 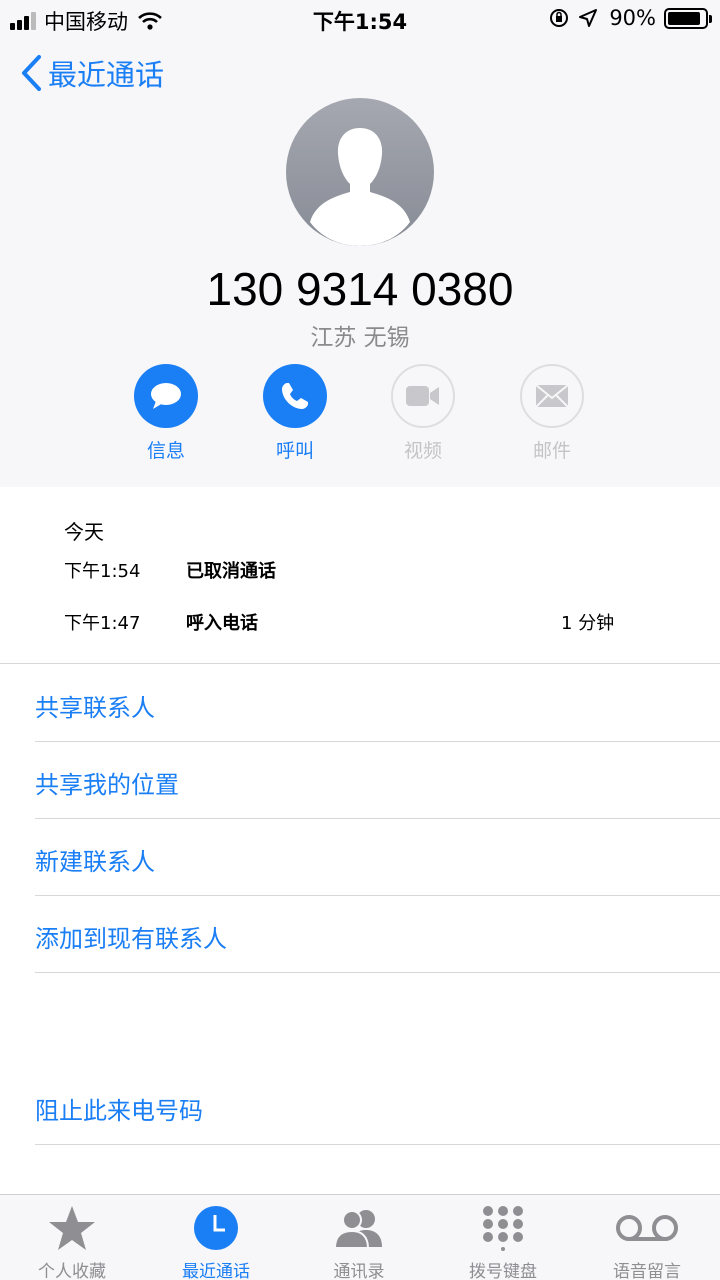 What do you see at coordinates (72, 1228) in the screenshot?
I see `star-icon` at bounding box center [72, 1228].